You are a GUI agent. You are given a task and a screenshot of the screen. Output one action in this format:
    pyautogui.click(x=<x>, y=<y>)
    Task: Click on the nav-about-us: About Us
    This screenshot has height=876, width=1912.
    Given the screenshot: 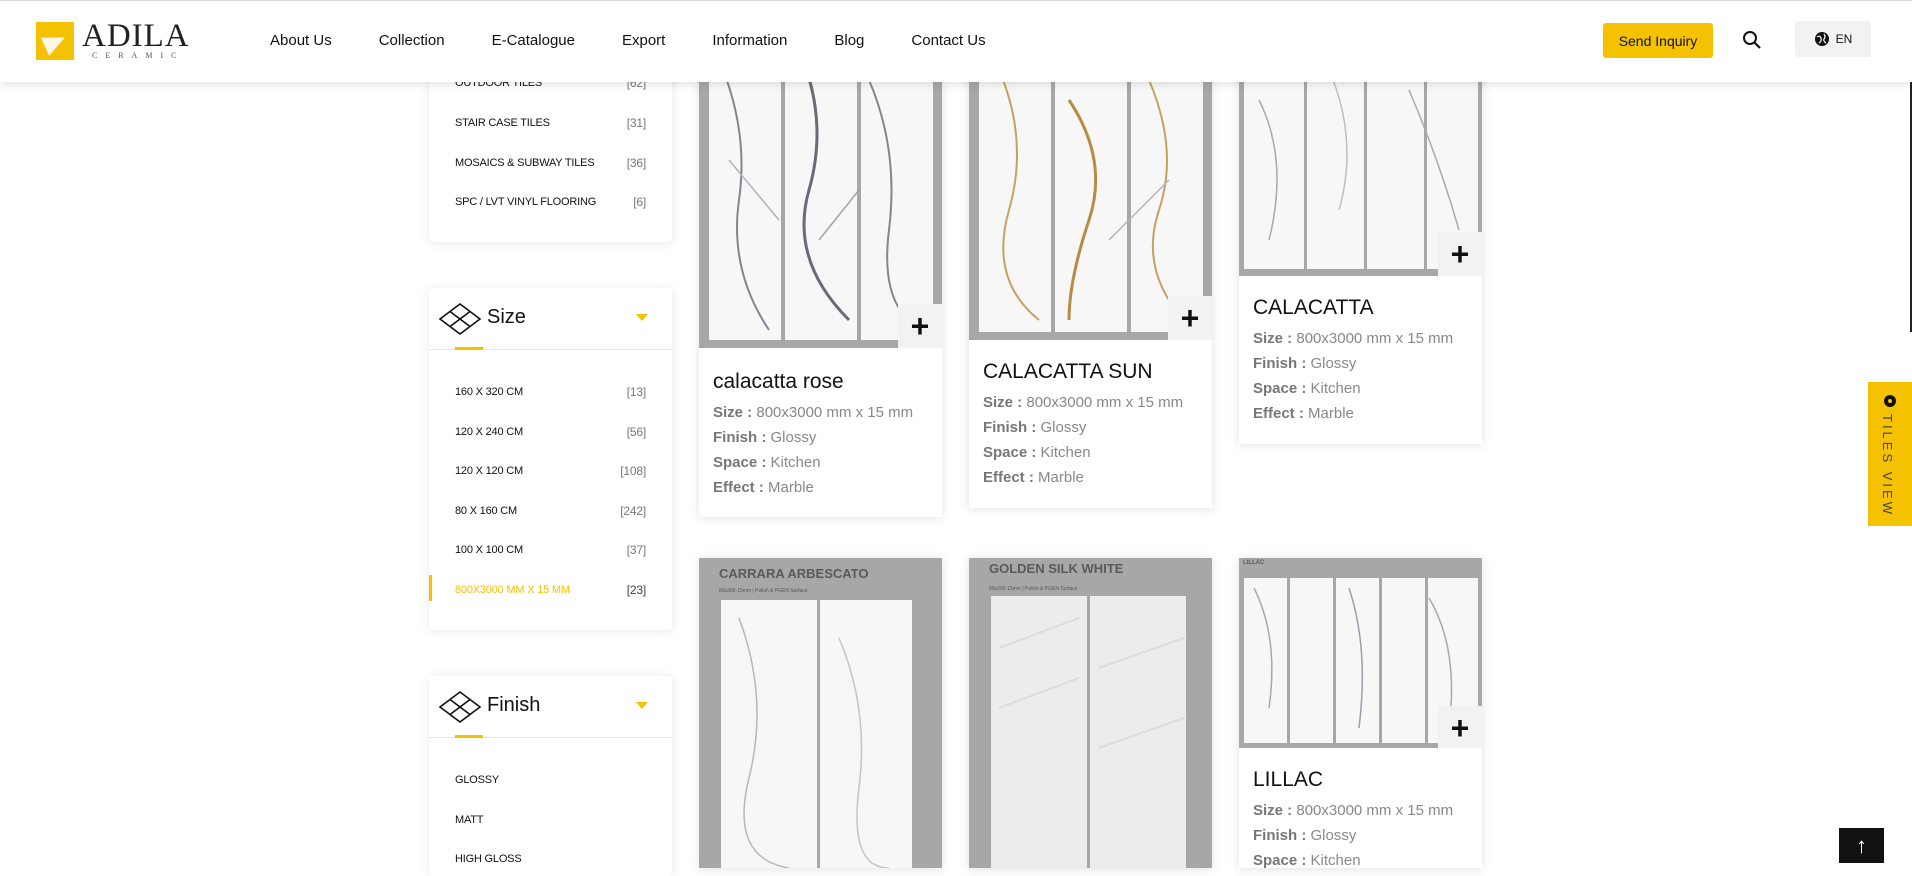 What is the action you would take?
    pyautogui.click(x=301, y=40)
    